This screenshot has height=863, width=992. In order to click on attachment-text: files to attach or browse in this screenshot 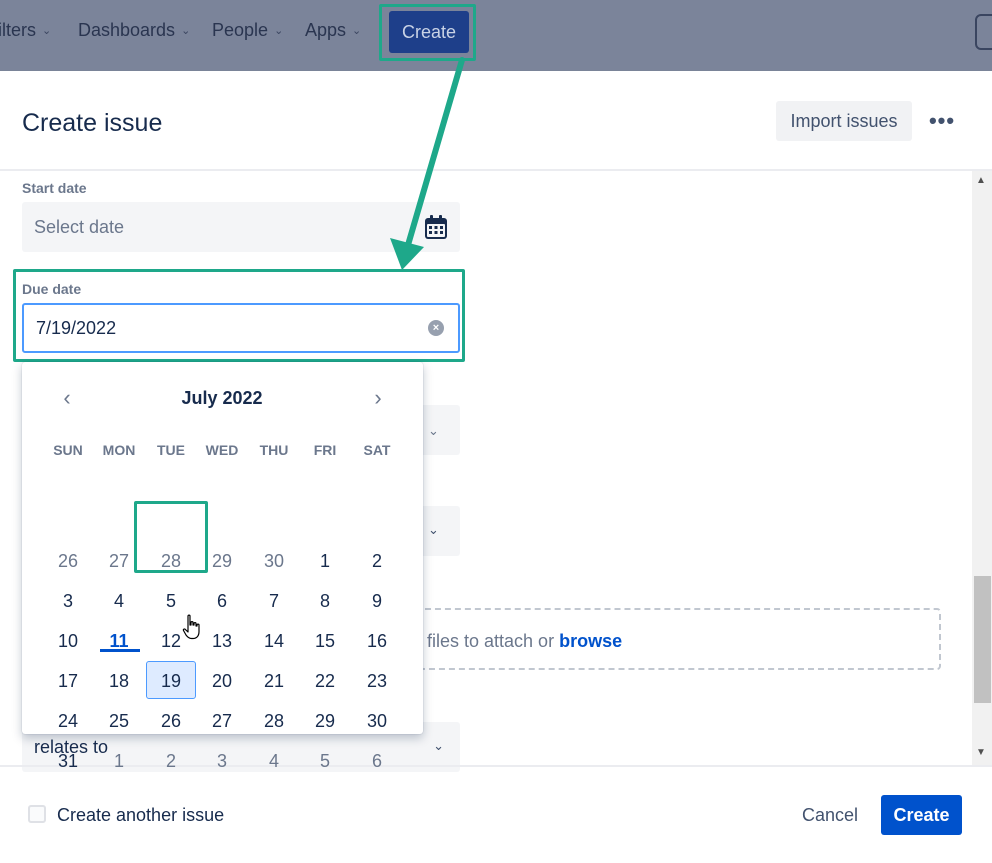, I will do `click(524, 641)`.